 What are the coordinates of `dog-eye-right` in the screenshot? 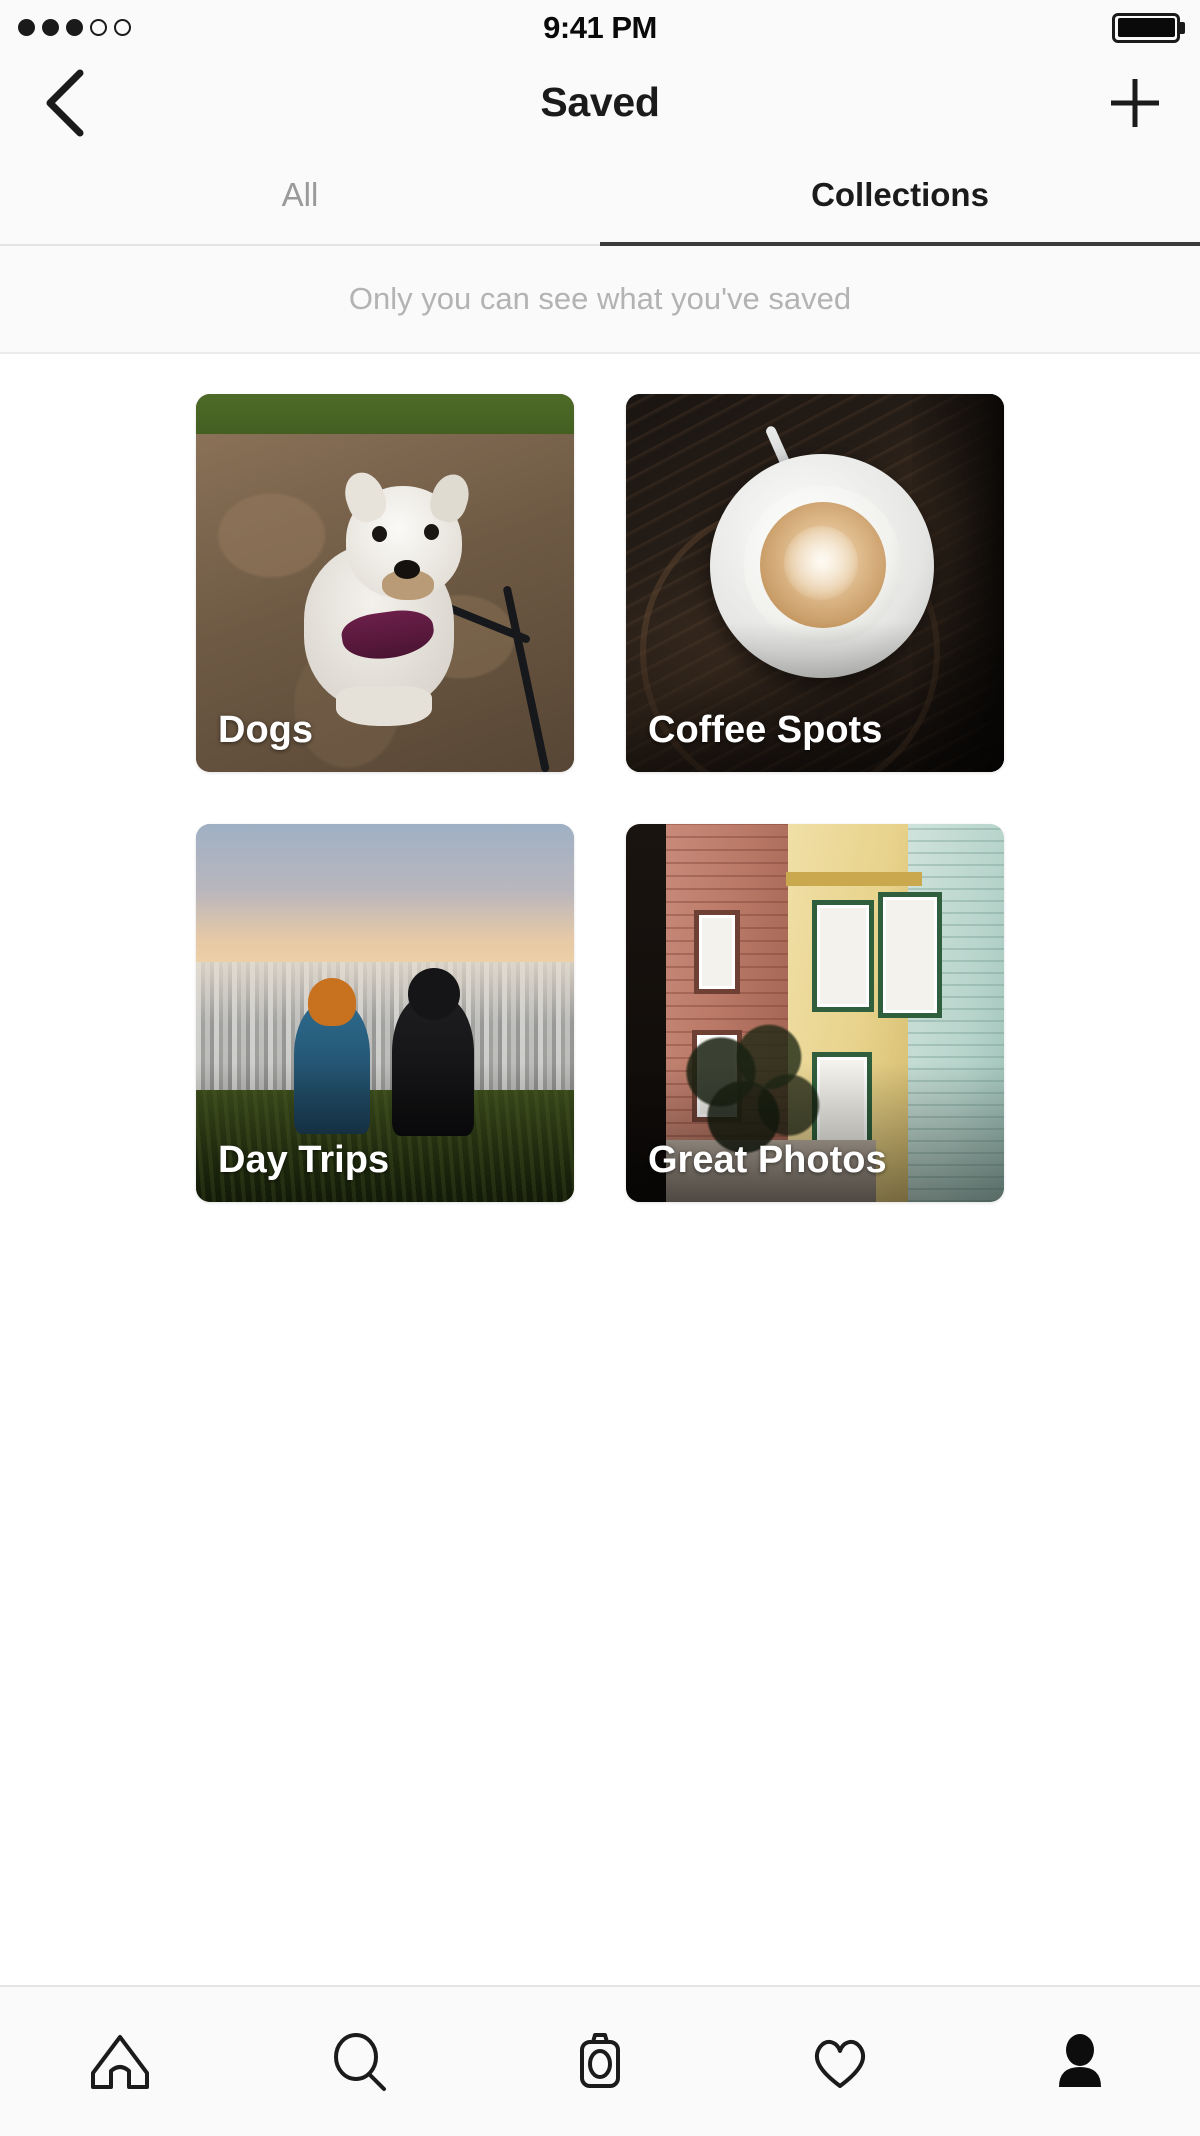 It's located at (431, 532).